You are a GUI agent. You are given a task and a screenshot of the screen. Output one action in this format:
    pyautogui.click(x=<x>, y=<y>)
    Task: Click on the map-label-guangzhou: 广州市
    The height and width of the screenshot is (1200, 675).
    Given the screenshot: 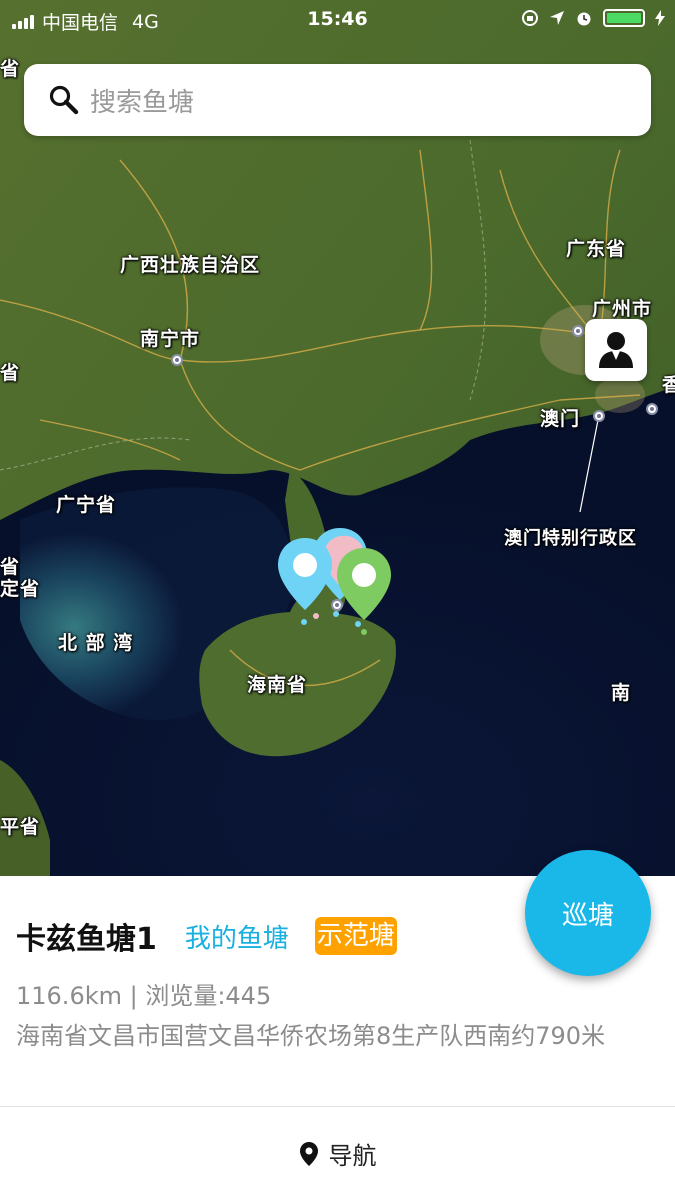 What is the action you would take?
    pyautogui.click(x=622, y=309)
    